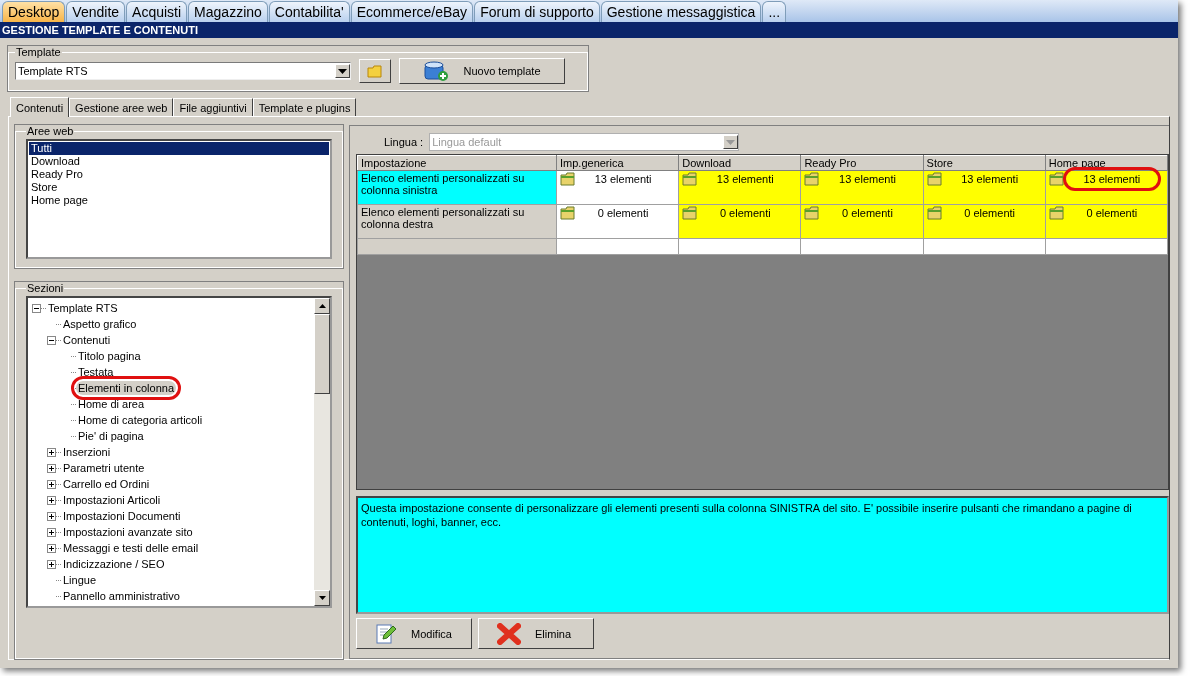 Image resolution: width=1191 pixels, height=676 pixels. What do you see at coordinates (537, 11) in the screenshot?
I see `module-tab: Forum di supporto` at bounding box center [537, 11].